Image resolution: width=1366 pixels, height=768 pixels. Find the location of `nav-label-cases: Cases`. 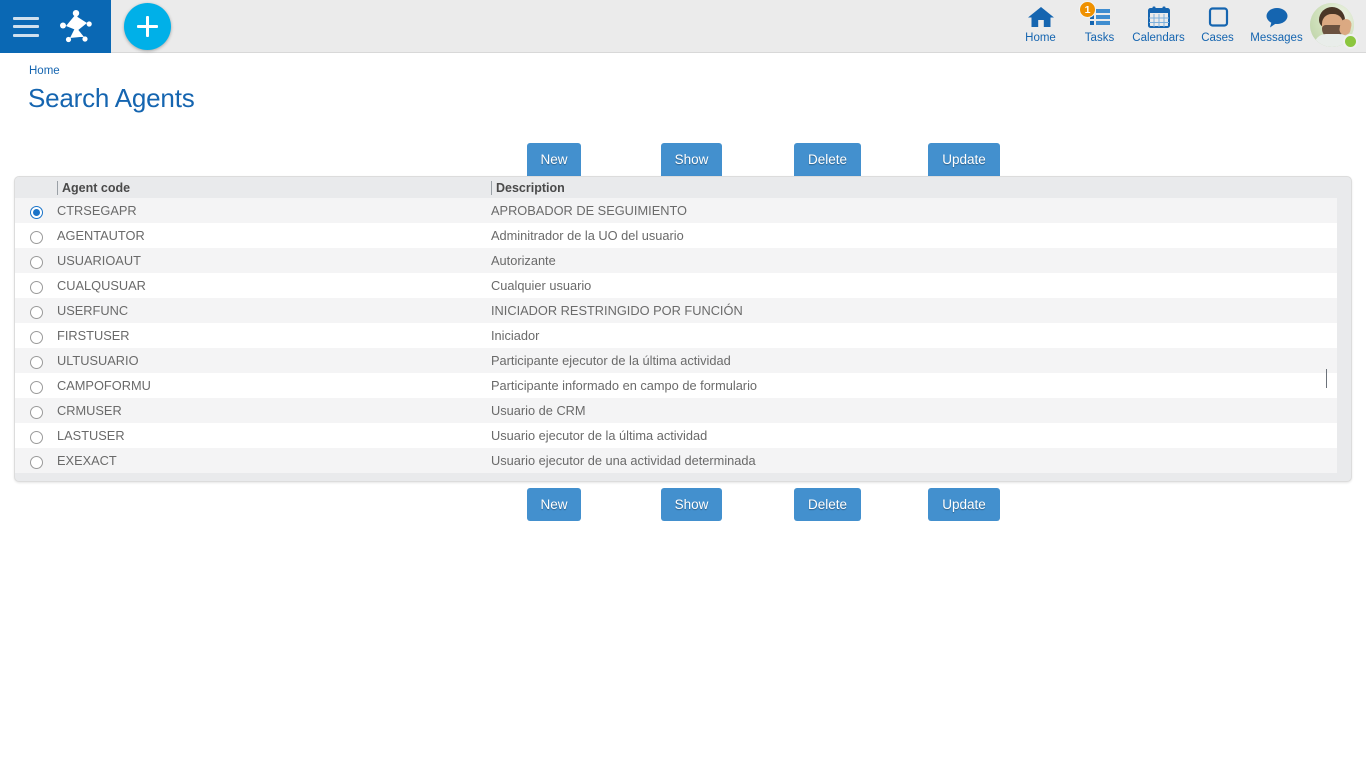

nav-label-cases: Cases is located at coordinates (1217, 38).